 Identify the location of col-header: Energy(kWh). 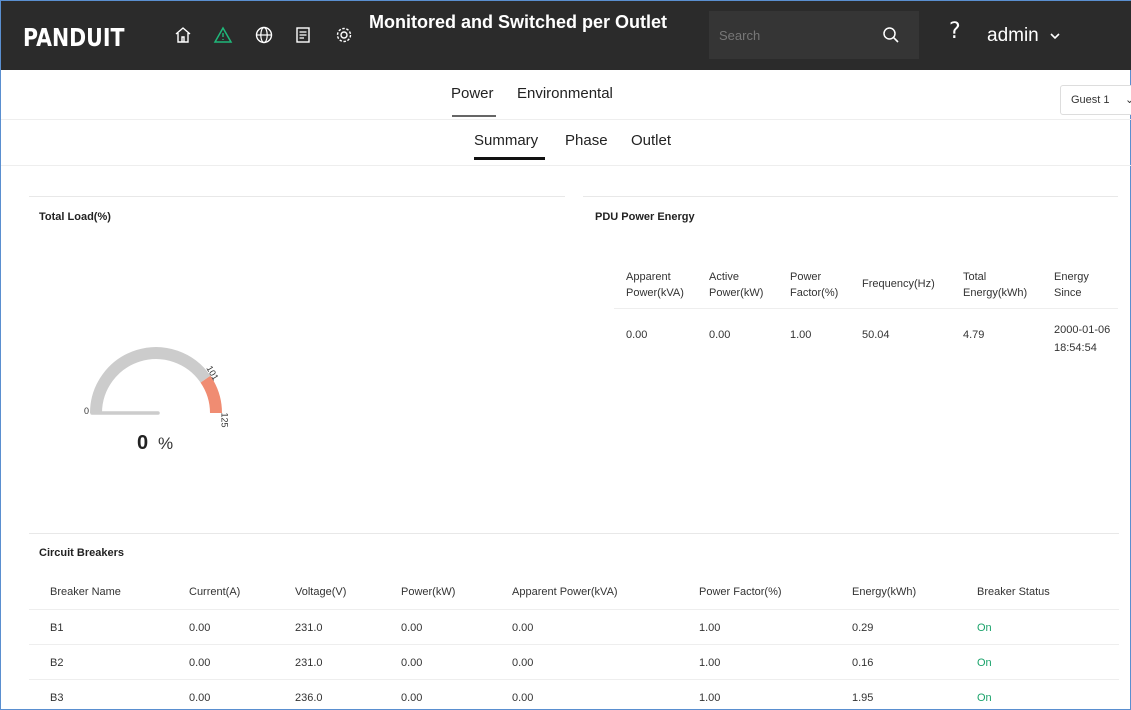
(884, 592).